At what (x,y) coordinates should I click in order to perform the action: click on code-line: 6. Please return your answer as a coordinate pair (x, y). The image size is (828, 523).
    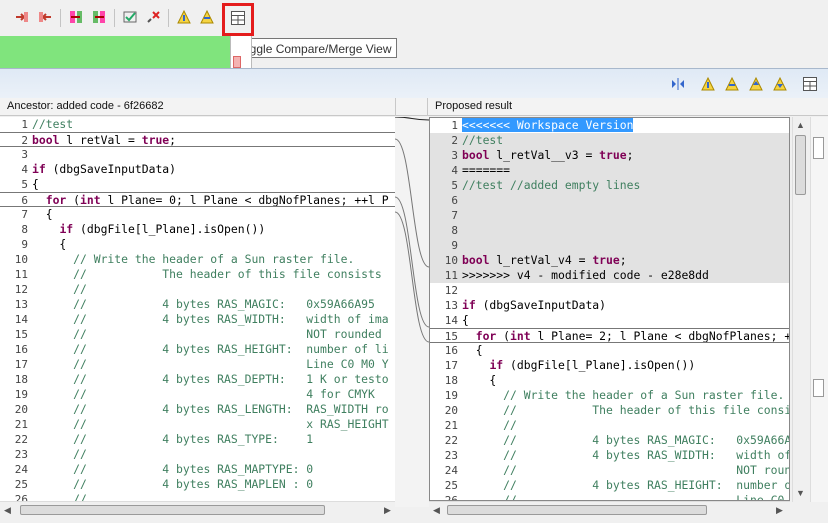
    Looking at the image, I should click on (609, 200).